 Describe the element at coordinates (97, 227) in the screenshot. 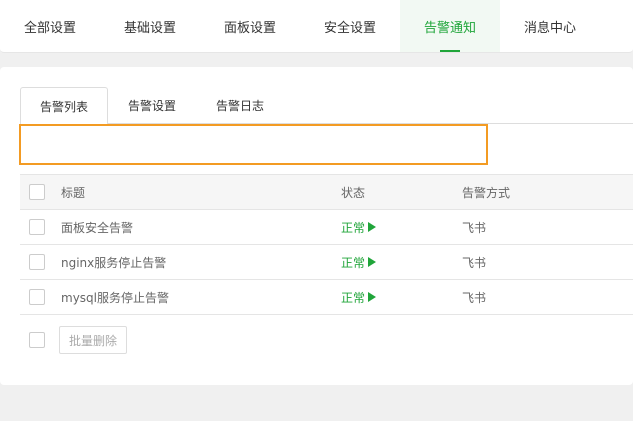

I see `row-title: 面板安全告警` at that location.